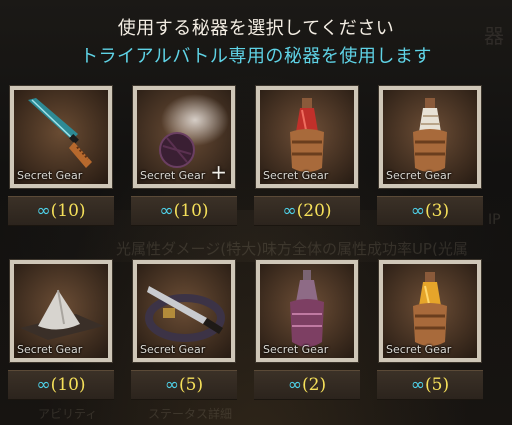  Describe the element at coordinates (184, 137) in the screenshot. I see `secret-gear-card: Secret Gear +` at that location.